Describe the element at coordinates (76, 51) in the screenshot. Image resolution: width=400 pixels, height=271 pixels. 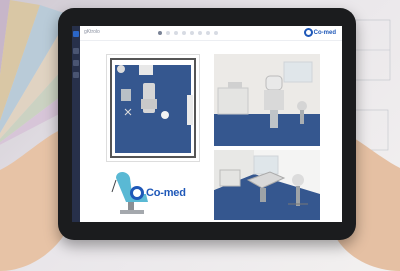
I see `menu-icon` at that location.